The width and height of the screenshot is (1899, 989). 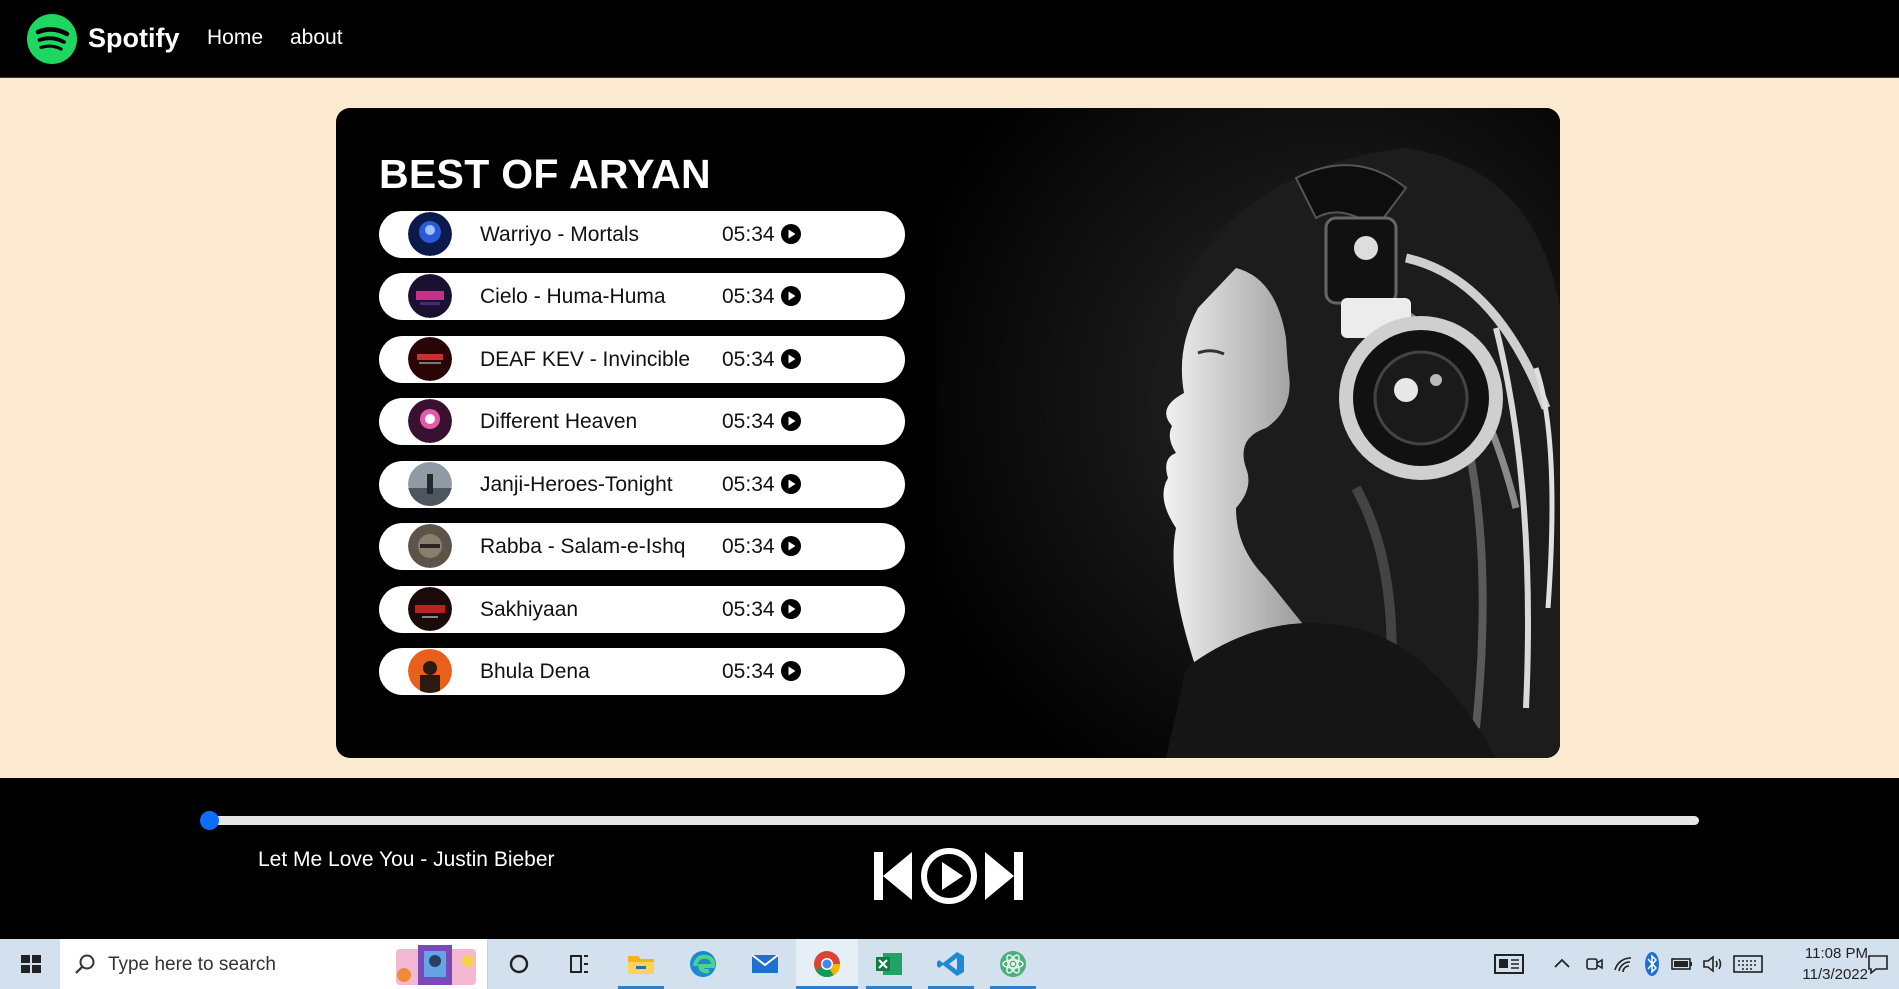 What do you see at coordinates (1562, 963) in the screenshot?
I see `chevron-up-icon` at bounding box center [1562, 963].